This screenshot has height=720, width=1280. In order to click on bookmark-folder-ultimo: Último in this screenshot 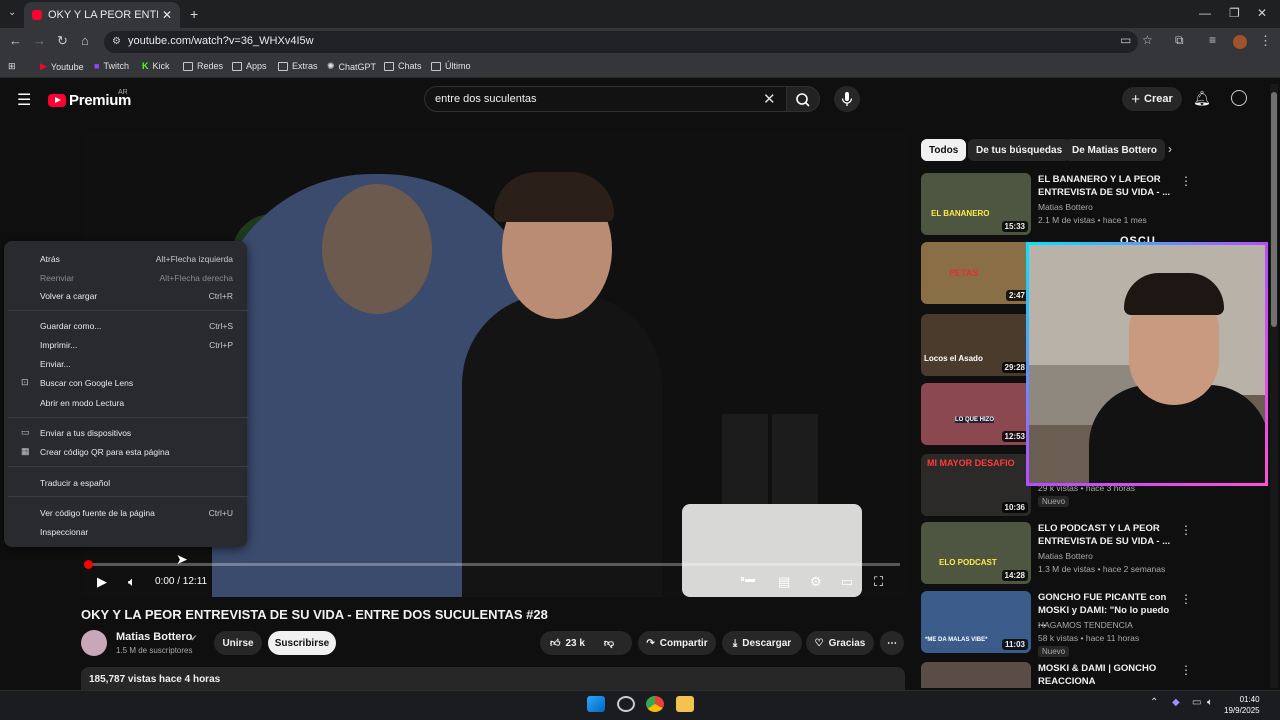, I will do `click(451, 66)`.